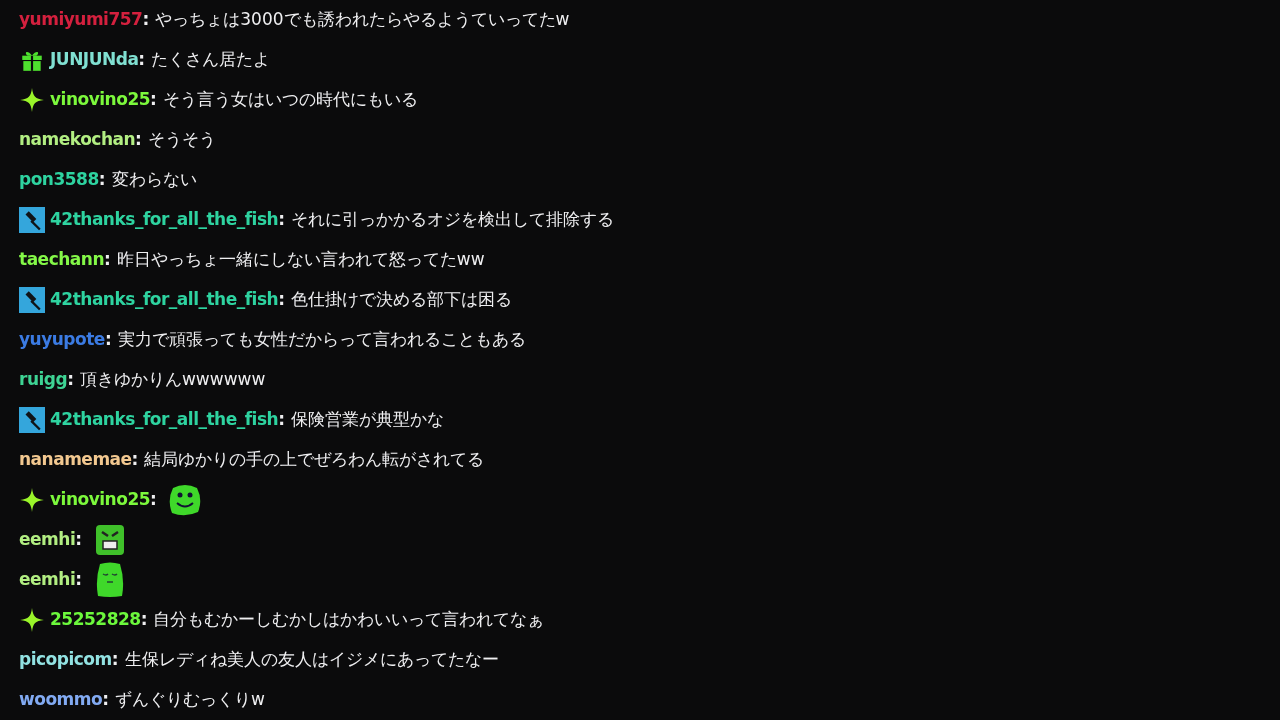 This screenshot has height=720, width=1280. What do you see at coordinates (172, 380) in the screenshot?
I see `message-text: 頂きゆかりんwwwwww` at bounding box center [172, 380].